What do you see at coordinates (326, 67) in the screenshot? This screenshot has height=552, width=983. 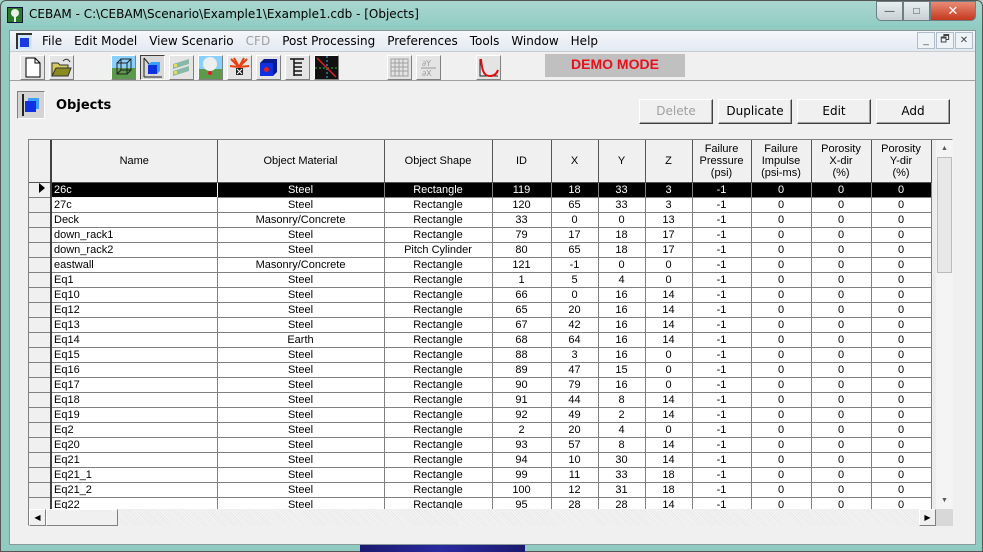 I see `crosshair-plot-button` at bounding box center [326, 67].